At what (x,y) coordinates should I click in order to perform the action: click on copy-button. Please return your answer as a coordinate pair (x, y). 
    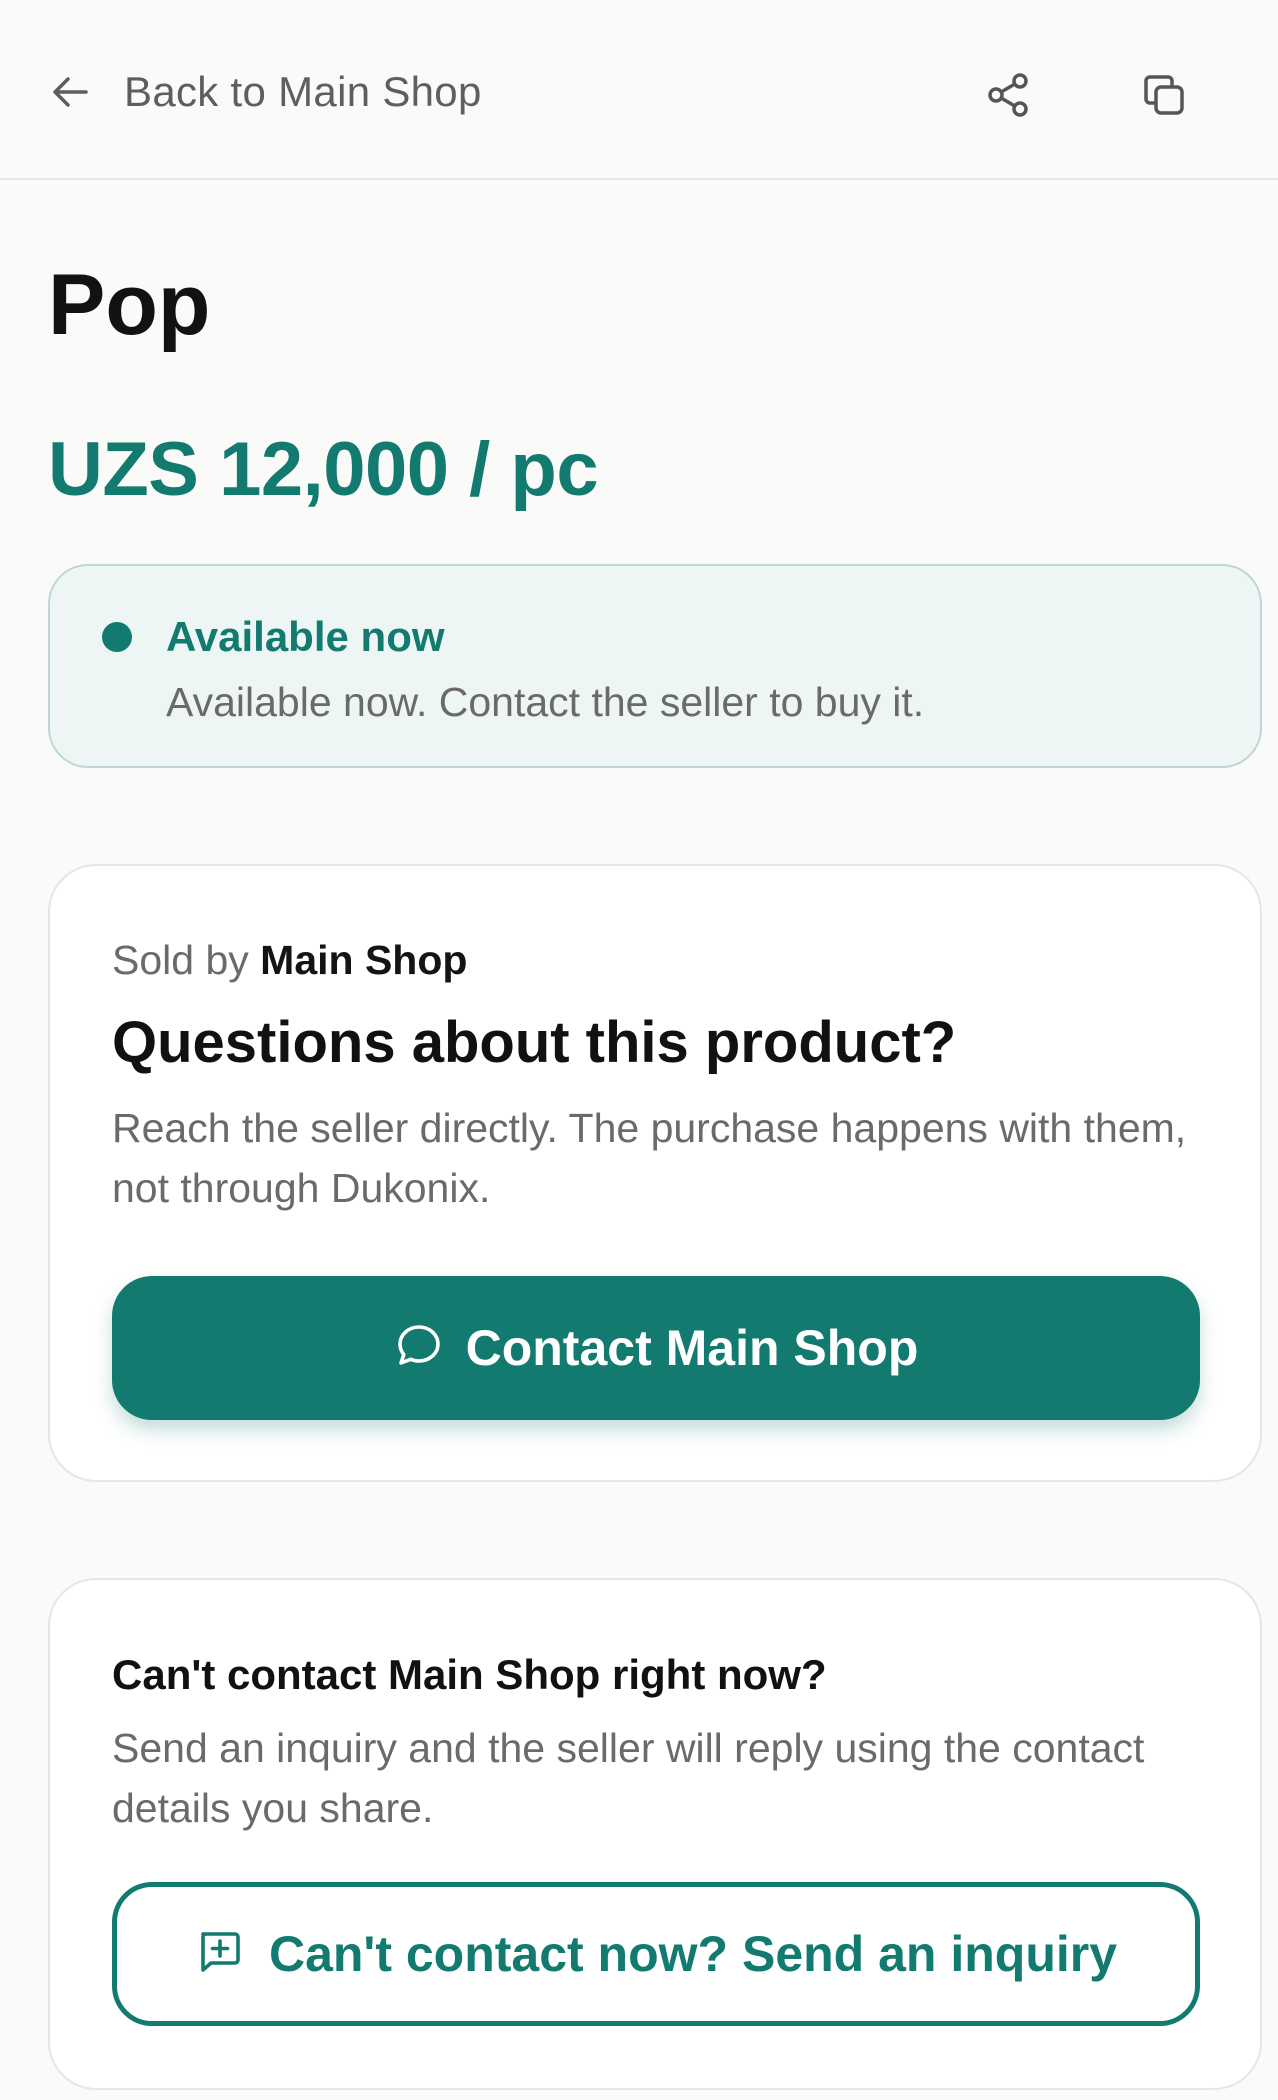
    Looking at the image, I should click on (1164, 97).